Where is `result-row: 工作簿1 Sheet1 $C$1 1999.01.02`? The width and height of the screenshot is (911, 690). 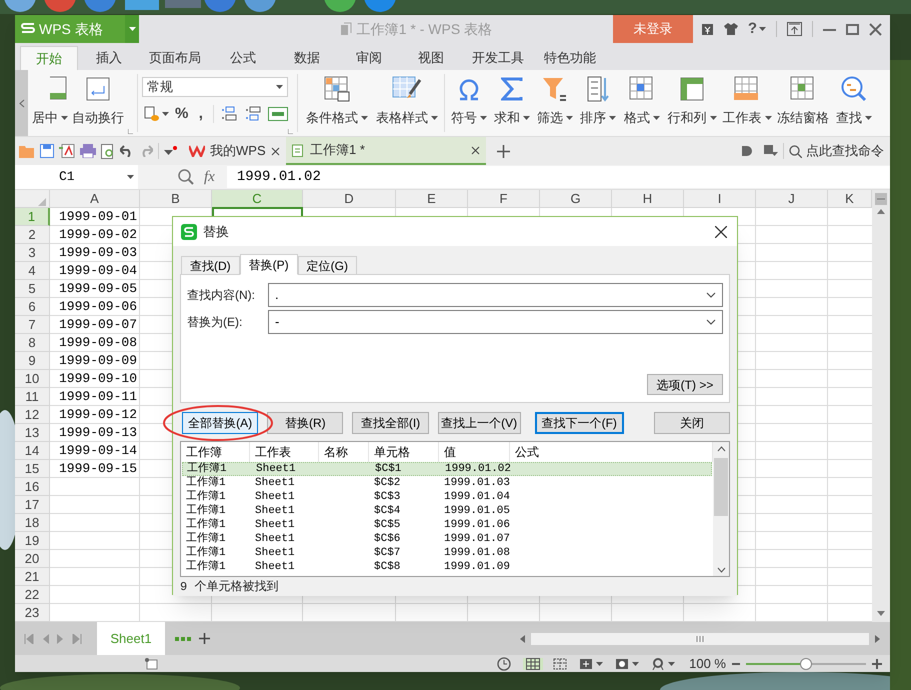
result-row: 工作簿1 Sheet1 $C$1 1999.01.02 is located at coordinates (447, 469).